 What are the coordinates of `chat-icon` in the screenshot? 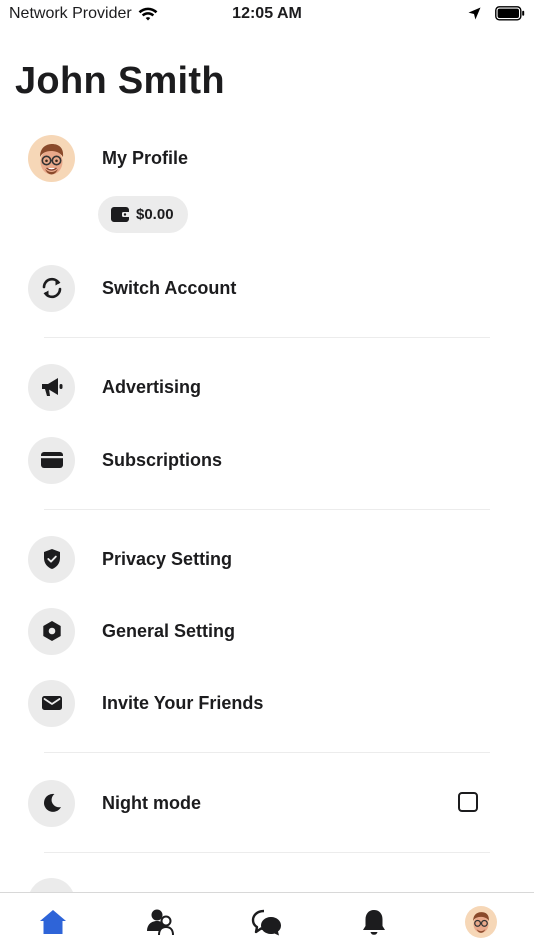 It's located at (266, 922).